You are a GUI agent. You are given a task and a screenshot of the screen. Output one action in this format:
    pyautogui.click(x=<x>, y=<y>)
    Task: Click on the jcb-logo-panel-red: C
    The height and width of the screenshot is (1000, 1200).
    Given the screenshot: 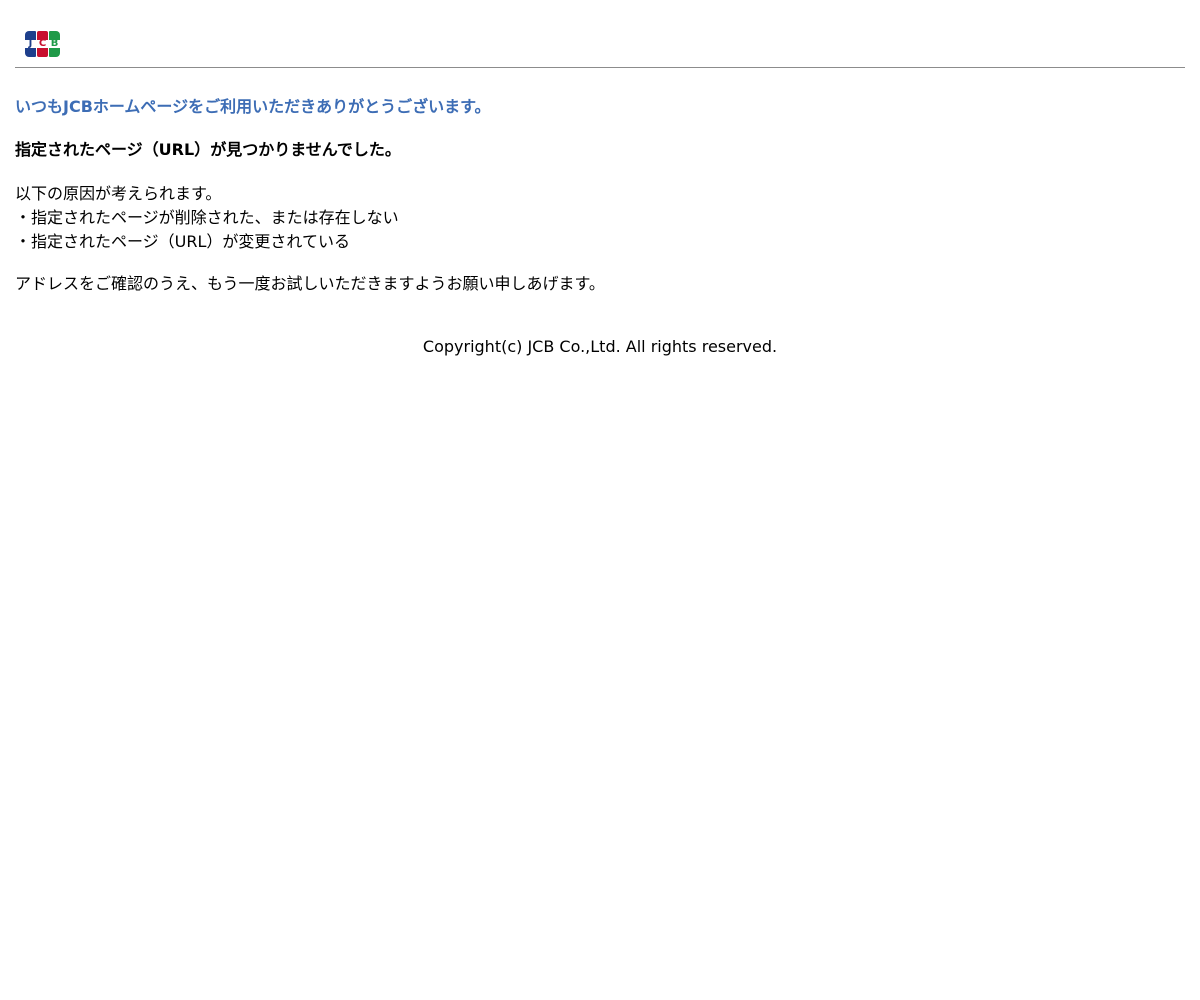 What is the action you would take?
    pyautogui.click(x=42, y=44)
    